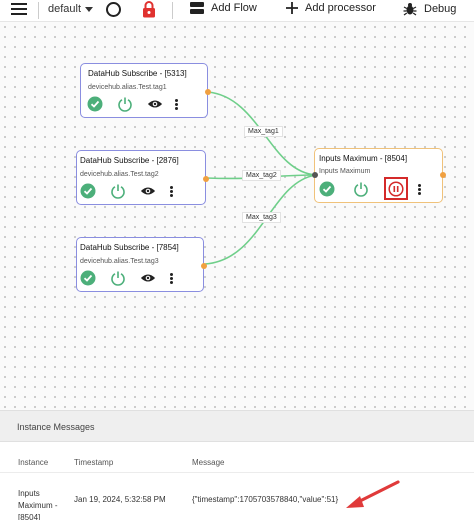 The image size is (474, 520). What do you see at coordinates (119, 174) in the screenshot?
I see `node-subtitle: devicehub.alias.Test.tag2` at bounding box center [119, 174].